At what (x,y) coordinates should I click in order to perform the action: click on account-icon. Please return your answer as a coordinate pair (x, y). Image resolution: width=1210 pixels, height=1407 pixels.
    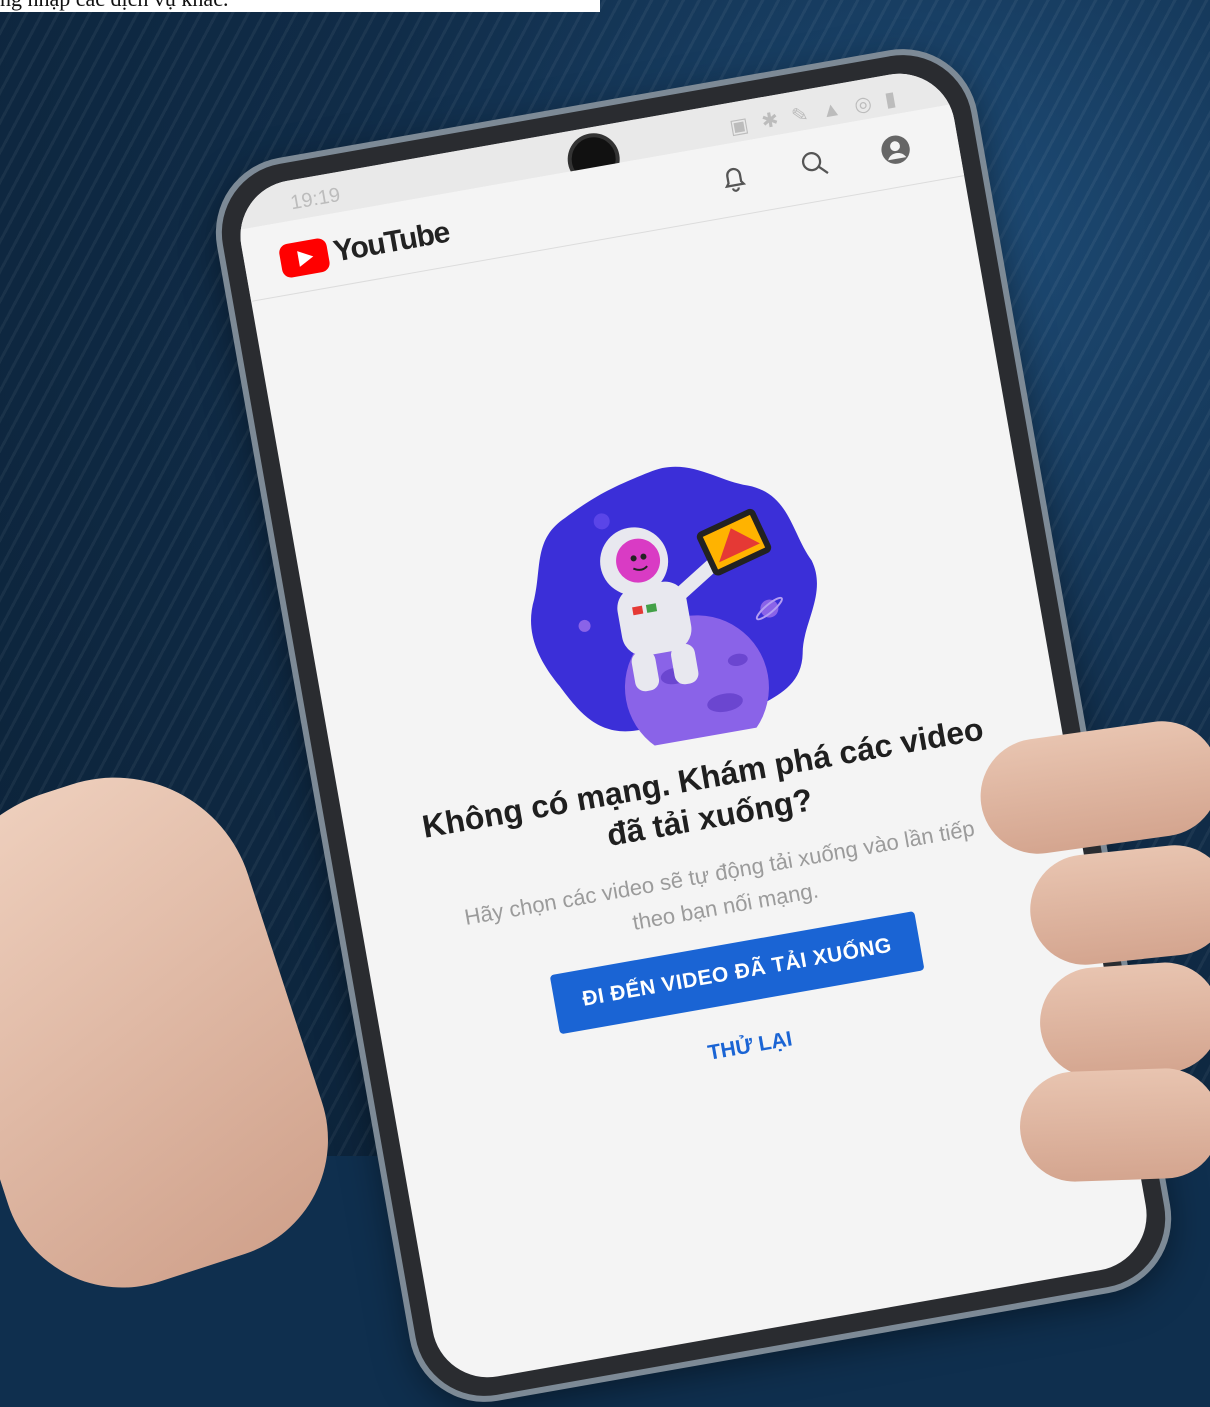
    Looking at the image, I should click on (895, 149).